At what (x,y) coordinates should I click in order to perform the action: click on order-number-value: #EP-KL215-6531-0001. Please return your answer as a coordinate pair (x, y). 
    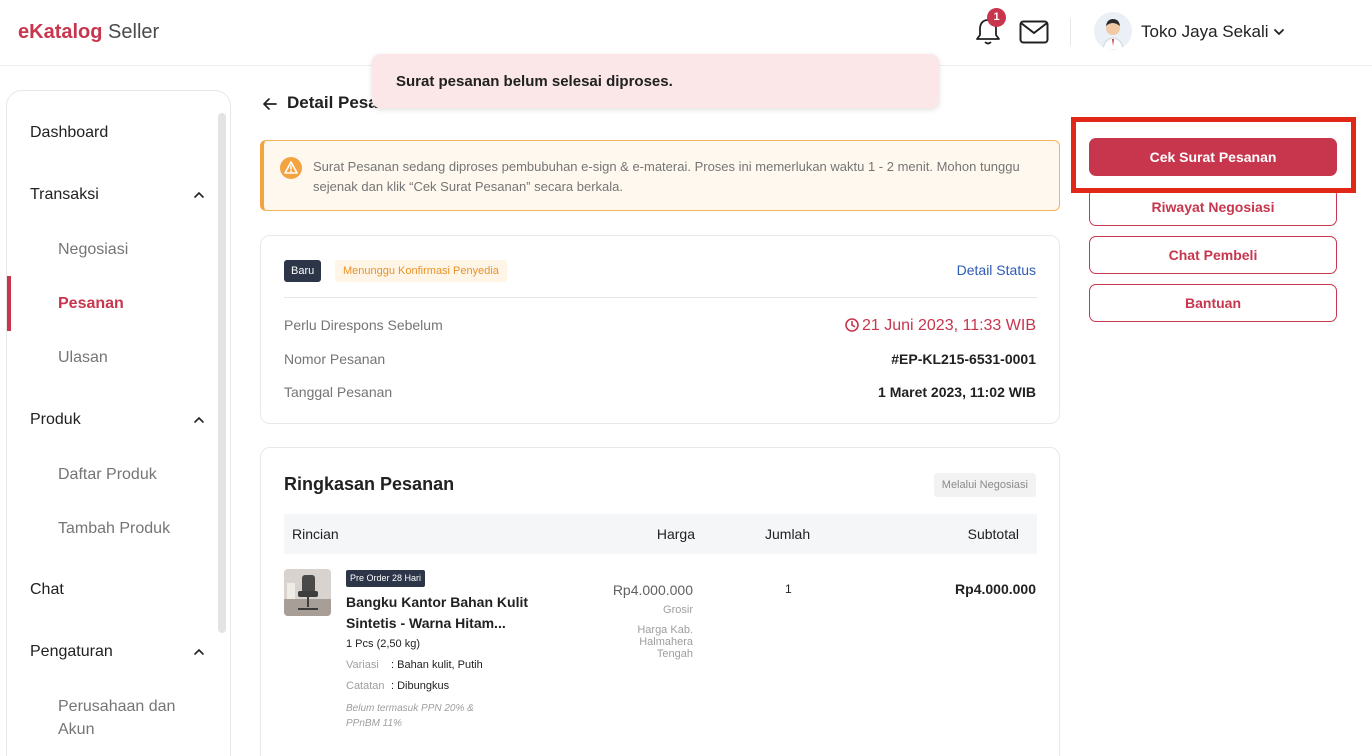
    Looking at the image, I should click on (963, 359).